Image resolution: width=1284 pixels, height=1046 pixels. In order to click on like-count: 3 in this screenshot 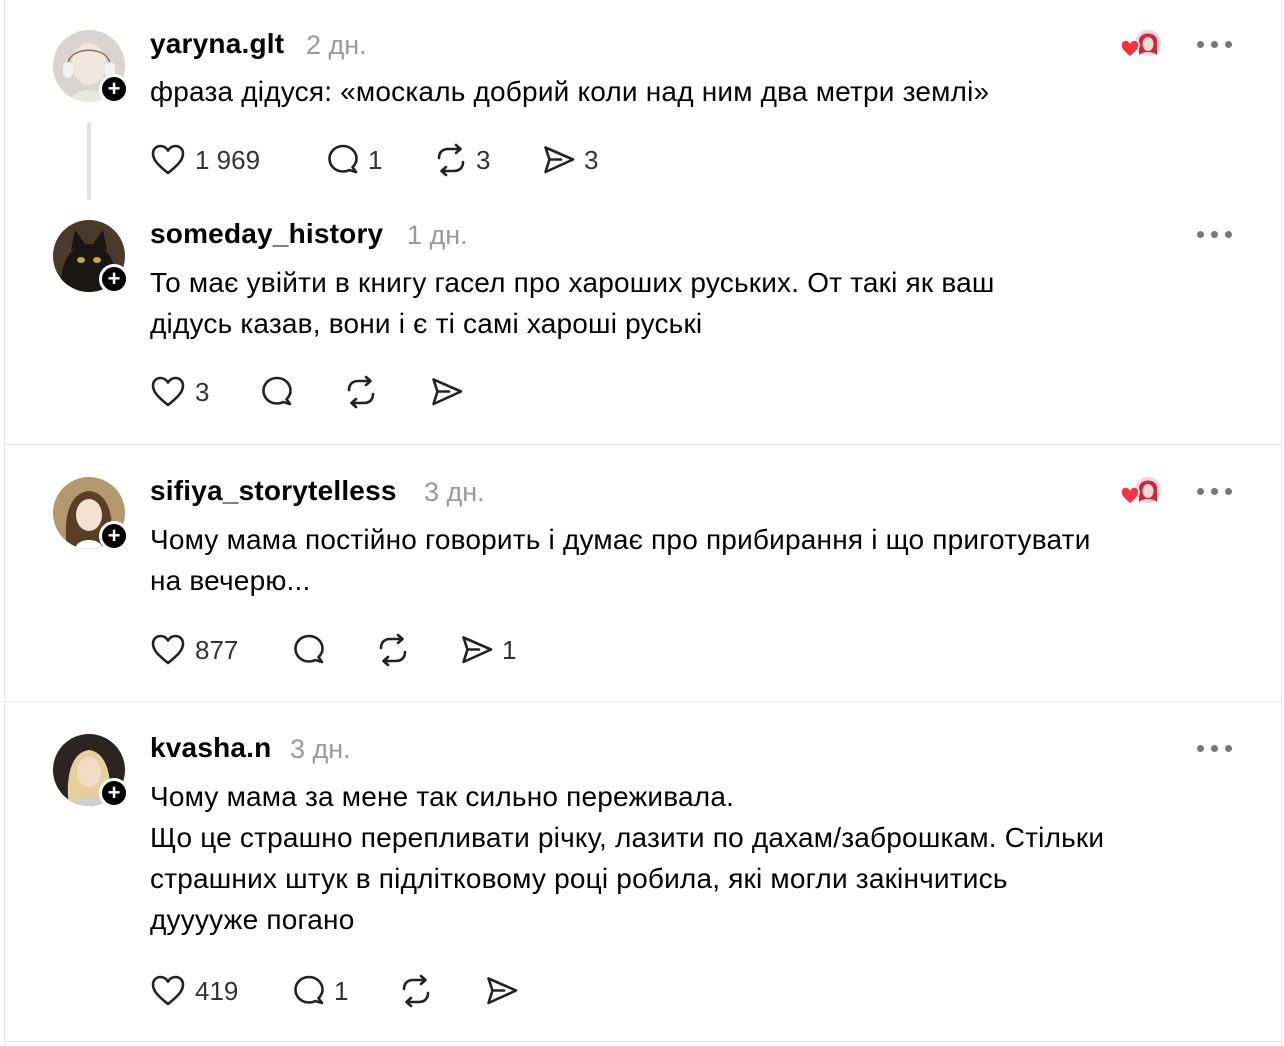, I will do `click(202, 392)`.